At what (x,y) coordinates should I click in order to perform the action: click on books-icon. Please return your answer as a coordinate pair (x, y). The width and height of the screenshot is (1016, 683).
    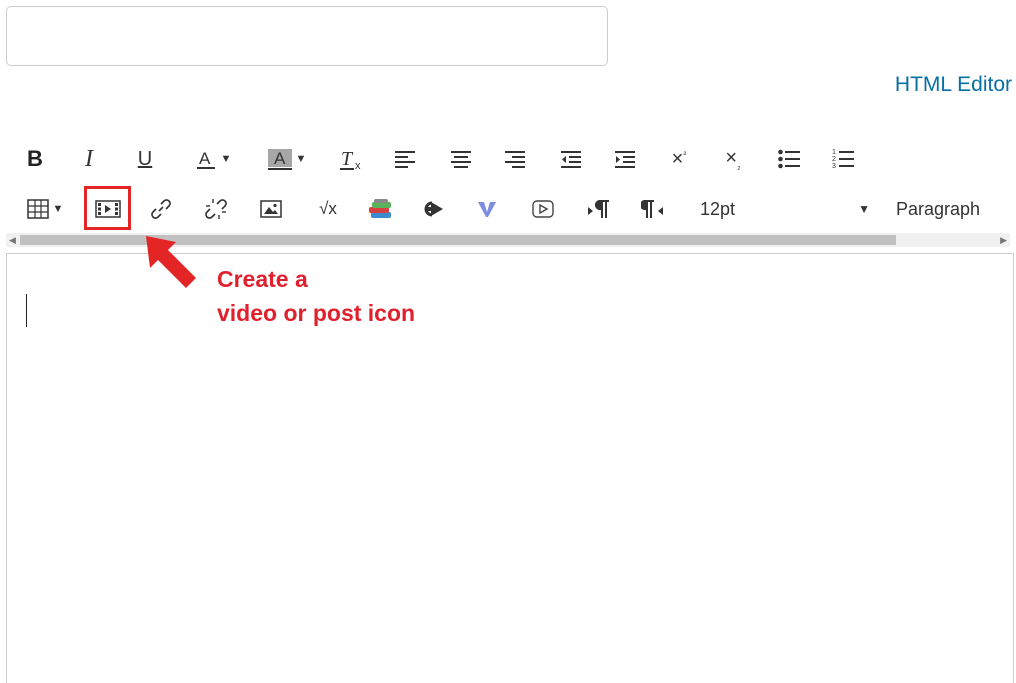
    Looking at the image, I should click on (380, 208).